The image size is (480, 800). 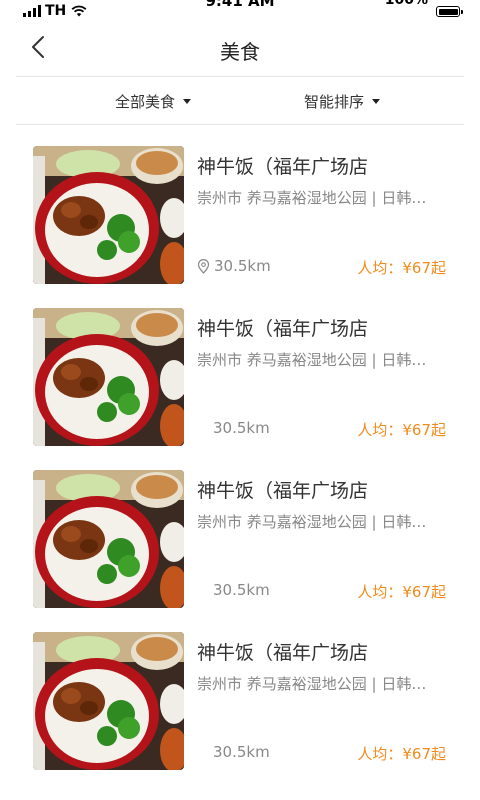 What do you see at coordinates (240, 10) in the screenshot?
I see `status-bar: TH 9:41 AM 100%` at bounding box center [240, 10].